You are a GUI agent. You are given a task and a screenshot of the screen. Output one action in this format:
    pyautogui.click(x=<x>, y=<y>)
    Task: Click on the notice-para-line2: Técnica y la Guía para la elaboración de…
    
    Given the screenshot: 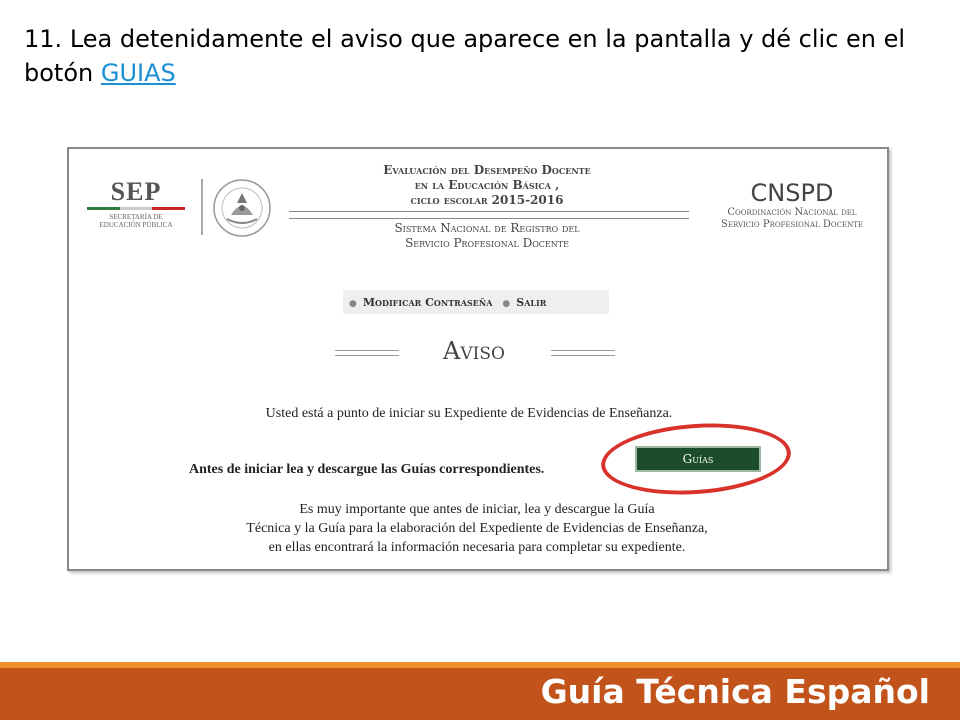 What is the action you would take?
    pyautogui.click(x=477, y=528)
    